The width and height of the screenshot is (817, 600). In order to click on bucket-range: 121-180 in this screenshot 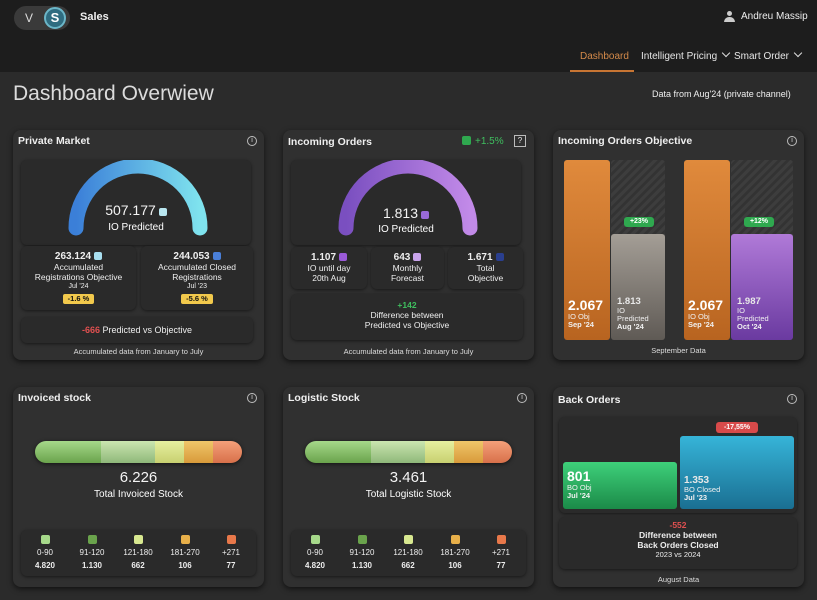, I will do `click(138, 552)`.